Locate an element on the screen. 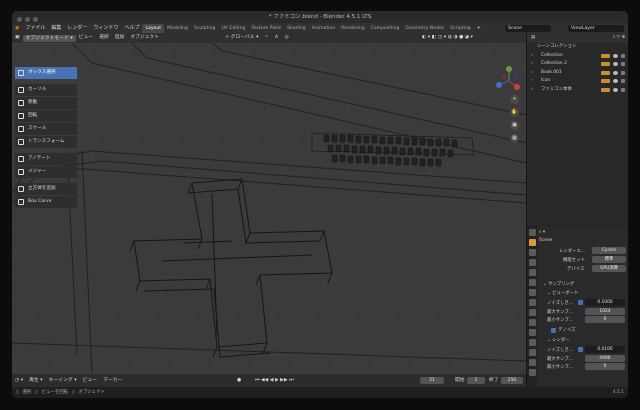 This screenshot has width=640, height=410. render-noise-checkbox is located at coordinates (580, 349).